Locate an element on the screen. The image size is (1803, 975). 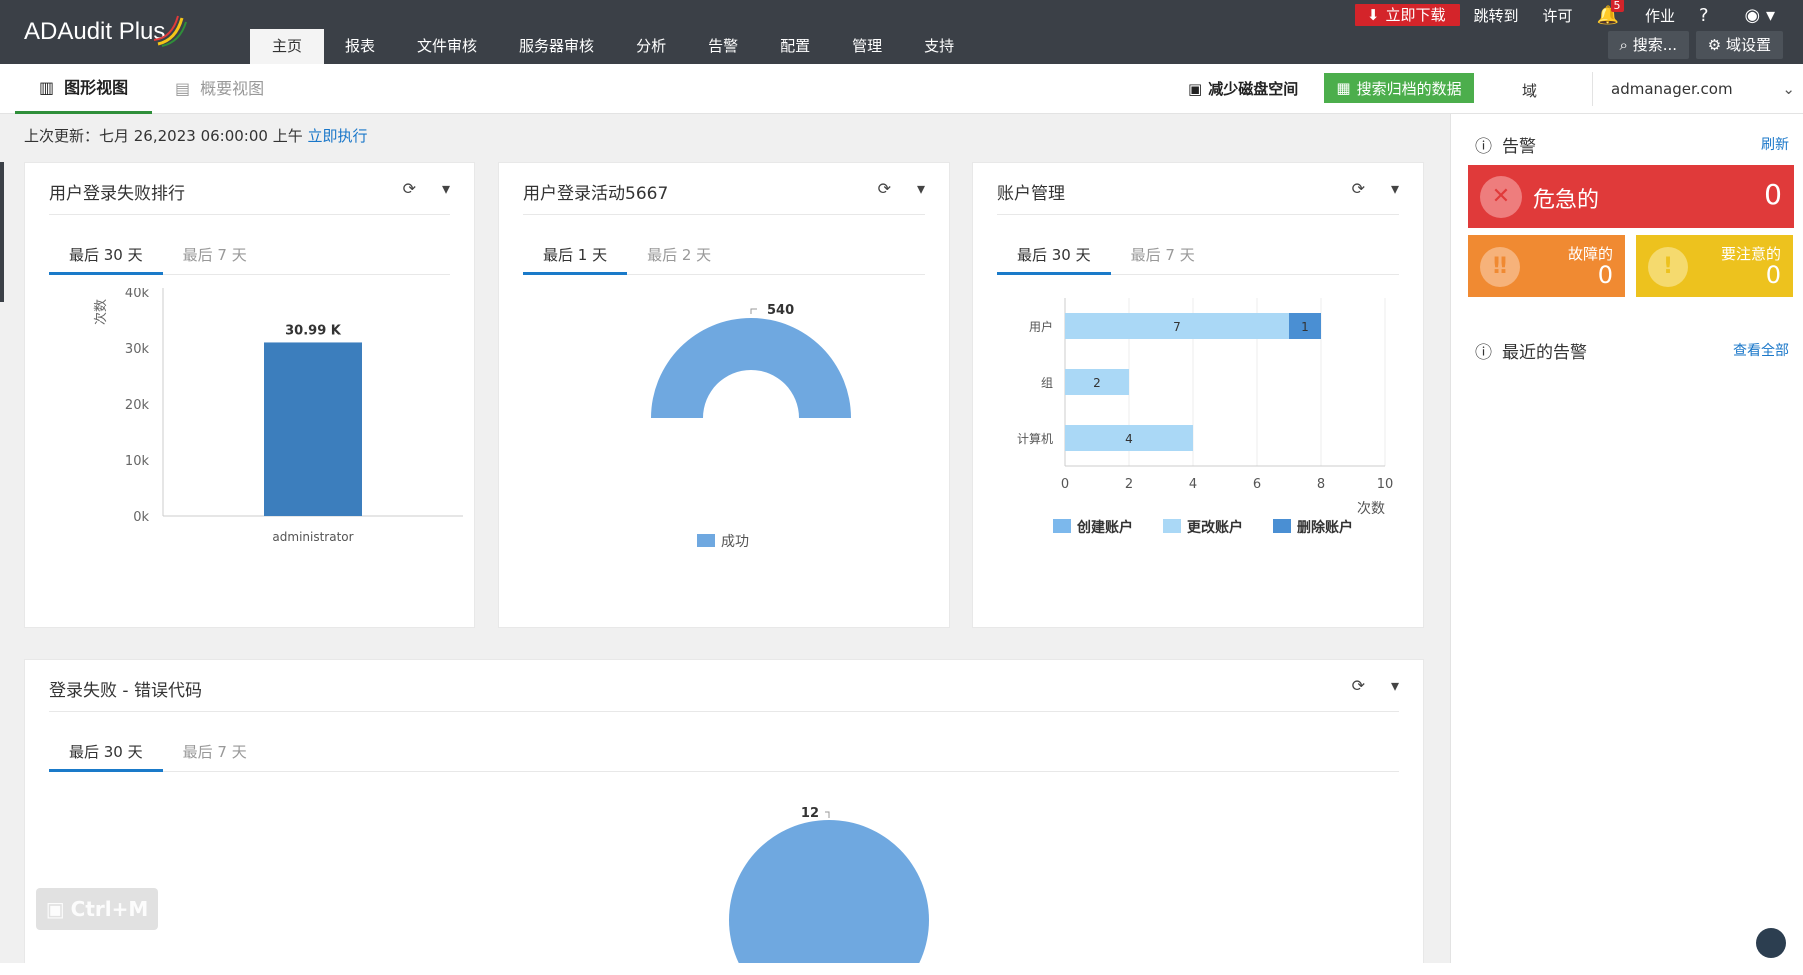
error-codes-pie-chart: 12 is located at coordinates (829, 890).